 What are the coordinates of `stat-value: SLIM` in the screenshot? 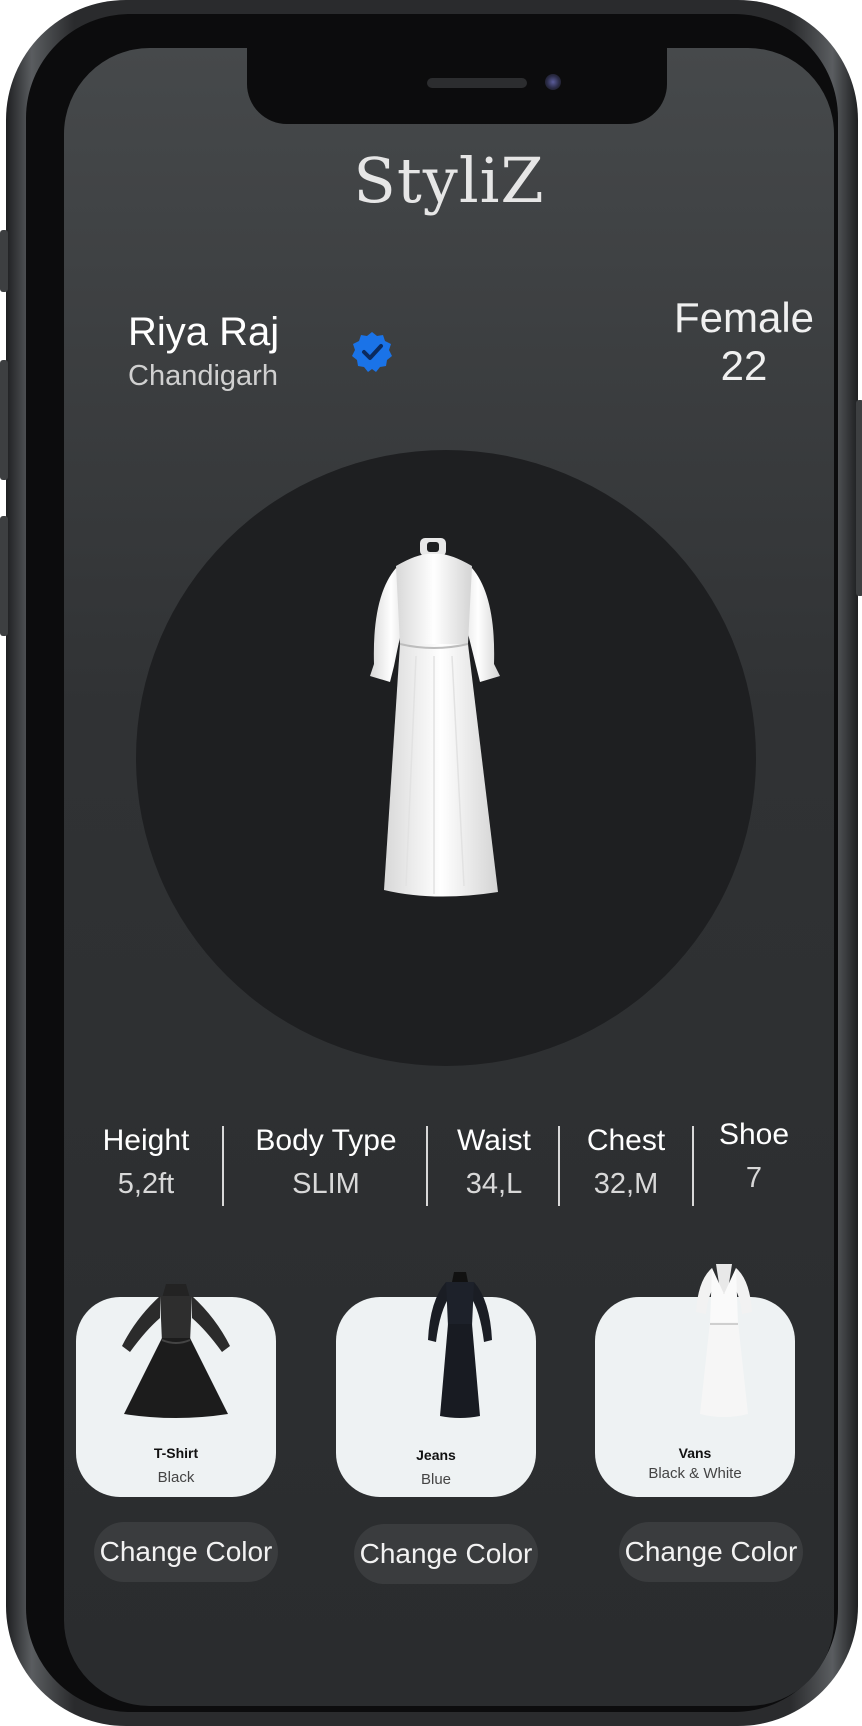 It's located at (326, 1184).